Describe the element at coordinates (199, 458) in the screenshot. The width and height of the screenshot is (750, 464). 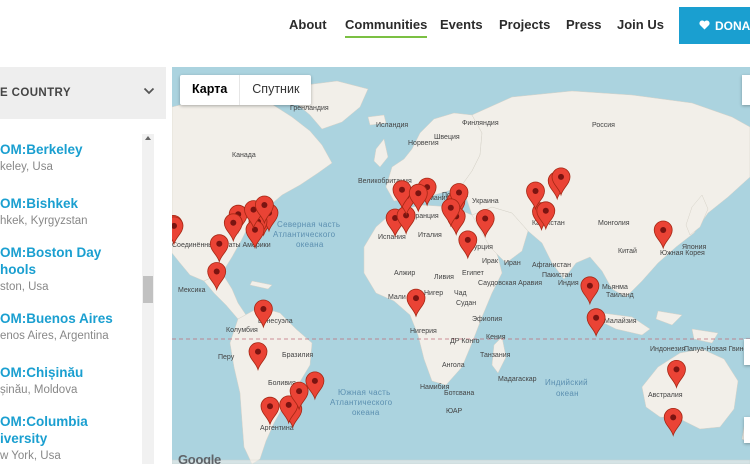
I see `google-logo: Google` at that location.